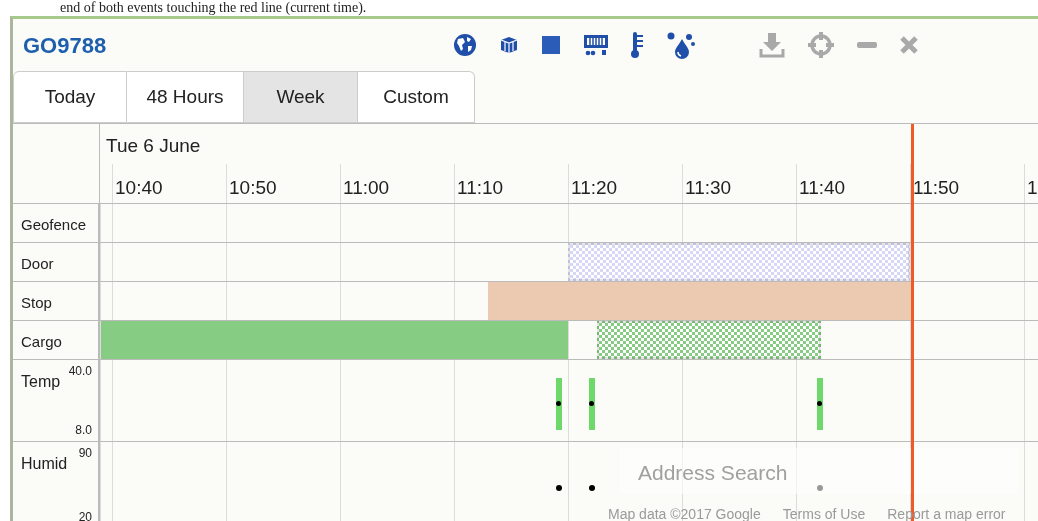 The image size is (1038, 521). Describe the element at coordinates (70, 97) in the screenshot. I see `range-tab: Today` at that location.